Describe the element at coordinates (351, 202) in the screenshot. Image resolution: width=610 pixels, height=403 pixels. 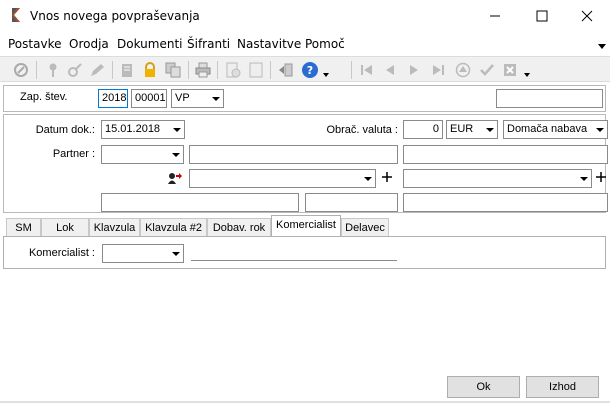
I see `postal-input` at that location.